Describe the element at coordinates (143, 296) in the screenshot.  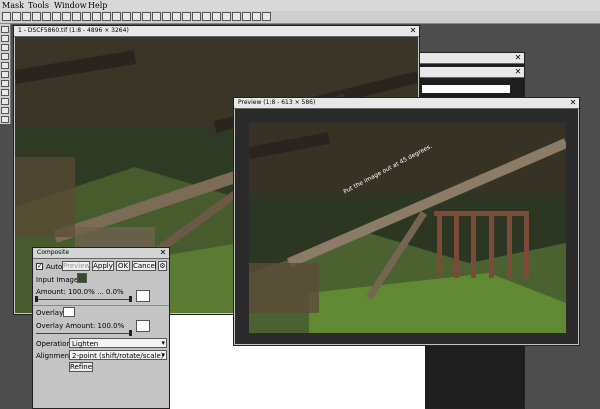
I see `amount-color-swatch` at that location.